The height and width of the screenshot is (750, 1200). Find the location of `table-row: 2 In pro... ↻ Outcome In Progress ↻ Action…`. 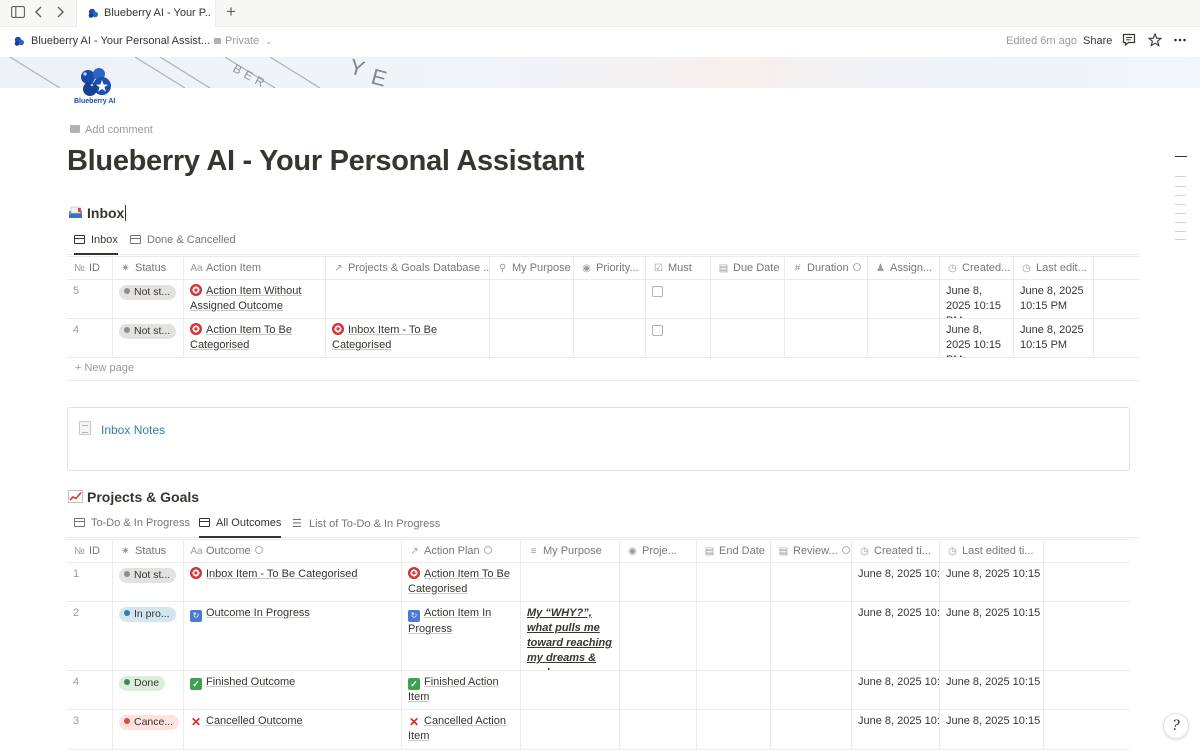

table-row: 2 In pro... ↻ Outcome In Progress ↻ Action… is located at coordinates (598, 636).